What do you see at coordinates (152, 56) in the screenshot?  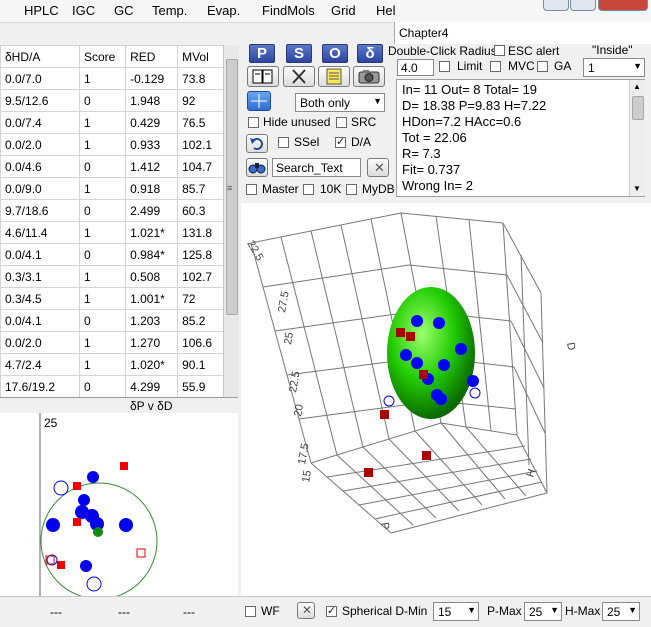 I see `column-header: RED` at bounding box center [152, 56].